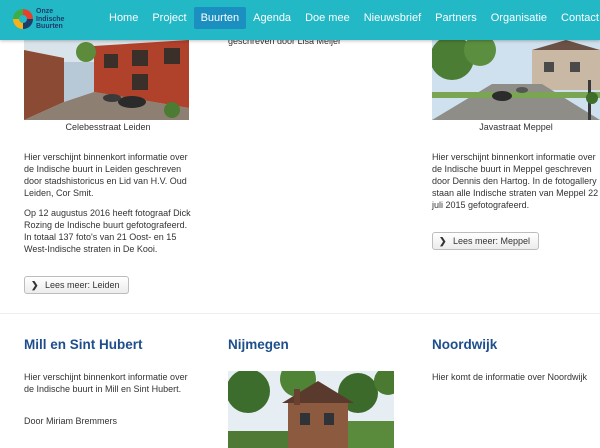 This screenshot has width=600, height=448. Describe the element at coordinates (49, 26) in the screenshot. I see `logo-line-3: Buurten` at that location.